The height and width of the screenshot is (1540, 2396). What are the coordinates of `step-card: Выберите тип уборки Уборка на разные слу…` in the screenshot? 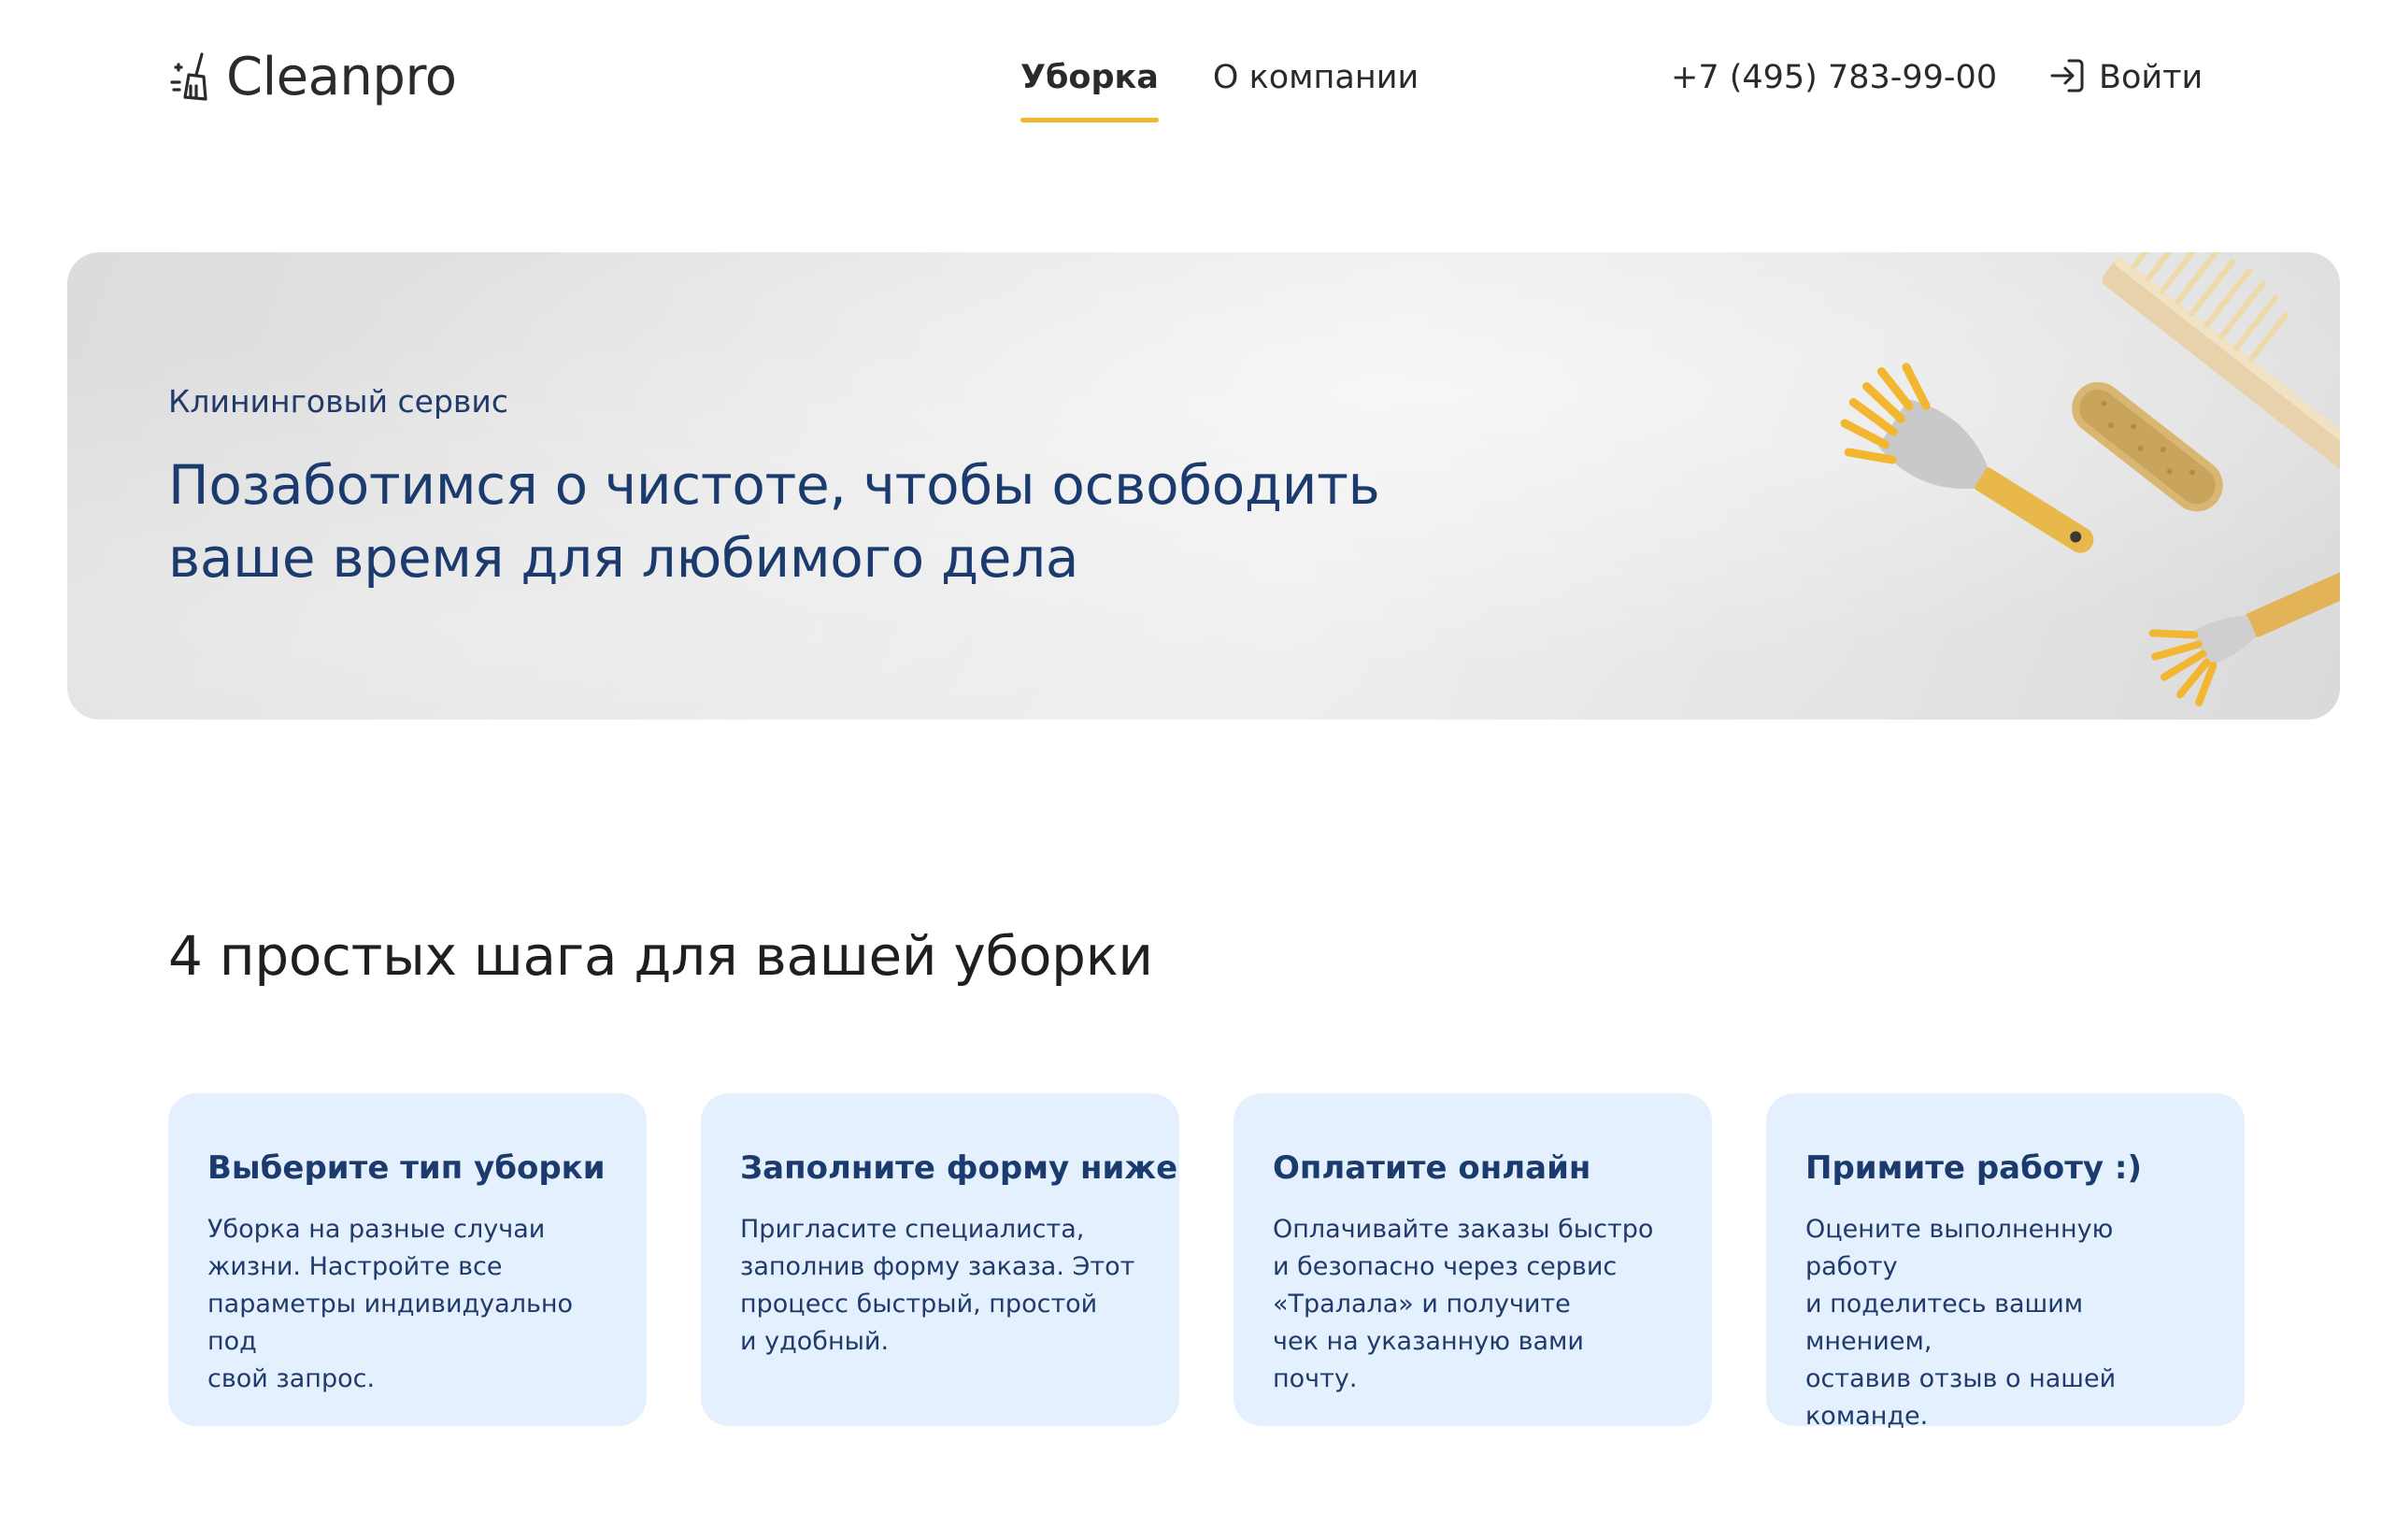 It's located at (407, 1259).